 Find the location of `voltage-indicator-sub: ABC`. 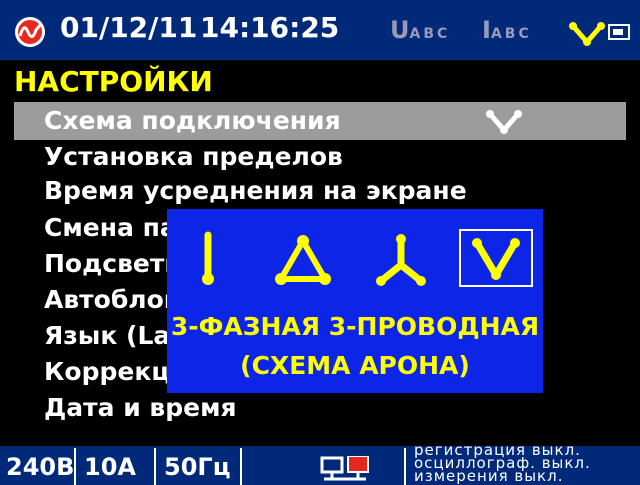

voltage-indicator-sub: ABC is located at coordinates (430, 34).